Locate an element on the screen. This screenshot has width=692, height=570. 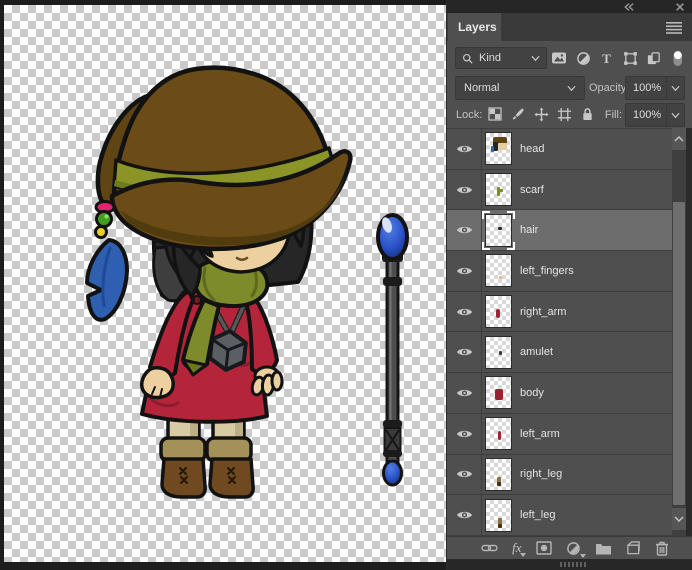
type-layers-icon: T is located at coordinates (606, 58).